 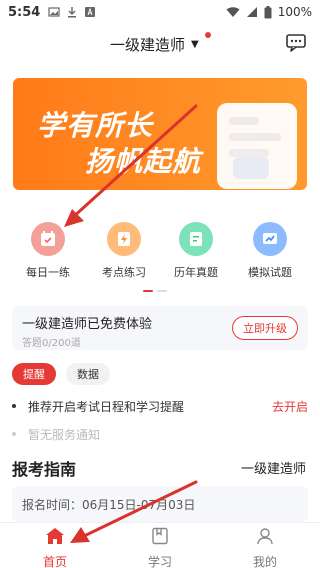 I want to click on tab-reminders: 提醒, so click(x=34, y=374).